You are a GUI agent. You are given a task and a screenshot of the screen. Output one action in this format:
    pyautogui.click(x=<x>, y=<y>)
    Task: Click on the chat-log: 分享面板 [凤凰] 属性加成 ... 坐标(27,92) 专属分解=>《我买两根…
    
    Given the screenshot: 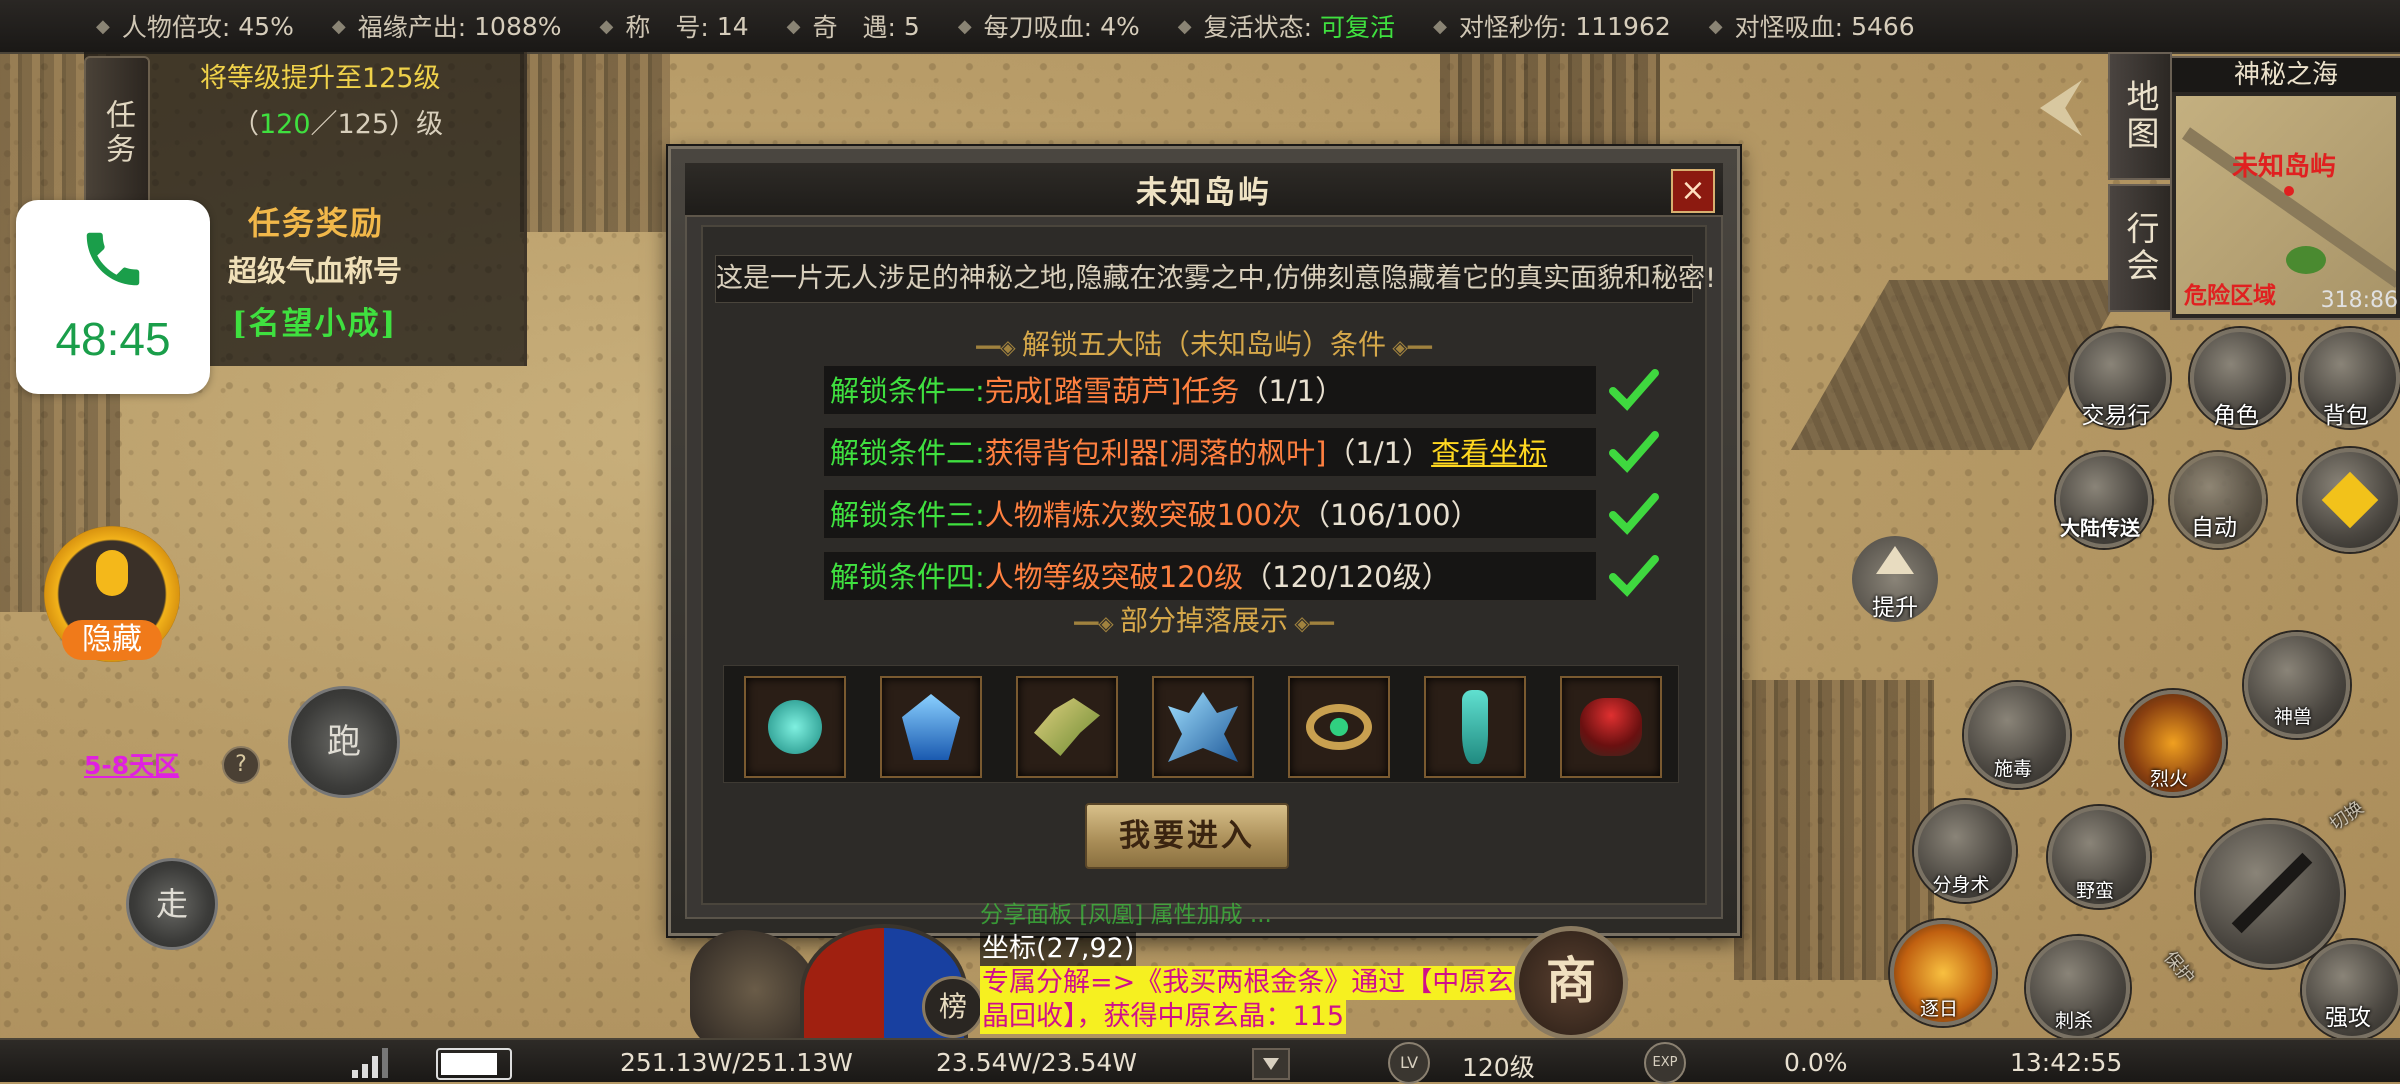 What is the action you would take?
    pyautogui.click(x=1248, y=968)
    